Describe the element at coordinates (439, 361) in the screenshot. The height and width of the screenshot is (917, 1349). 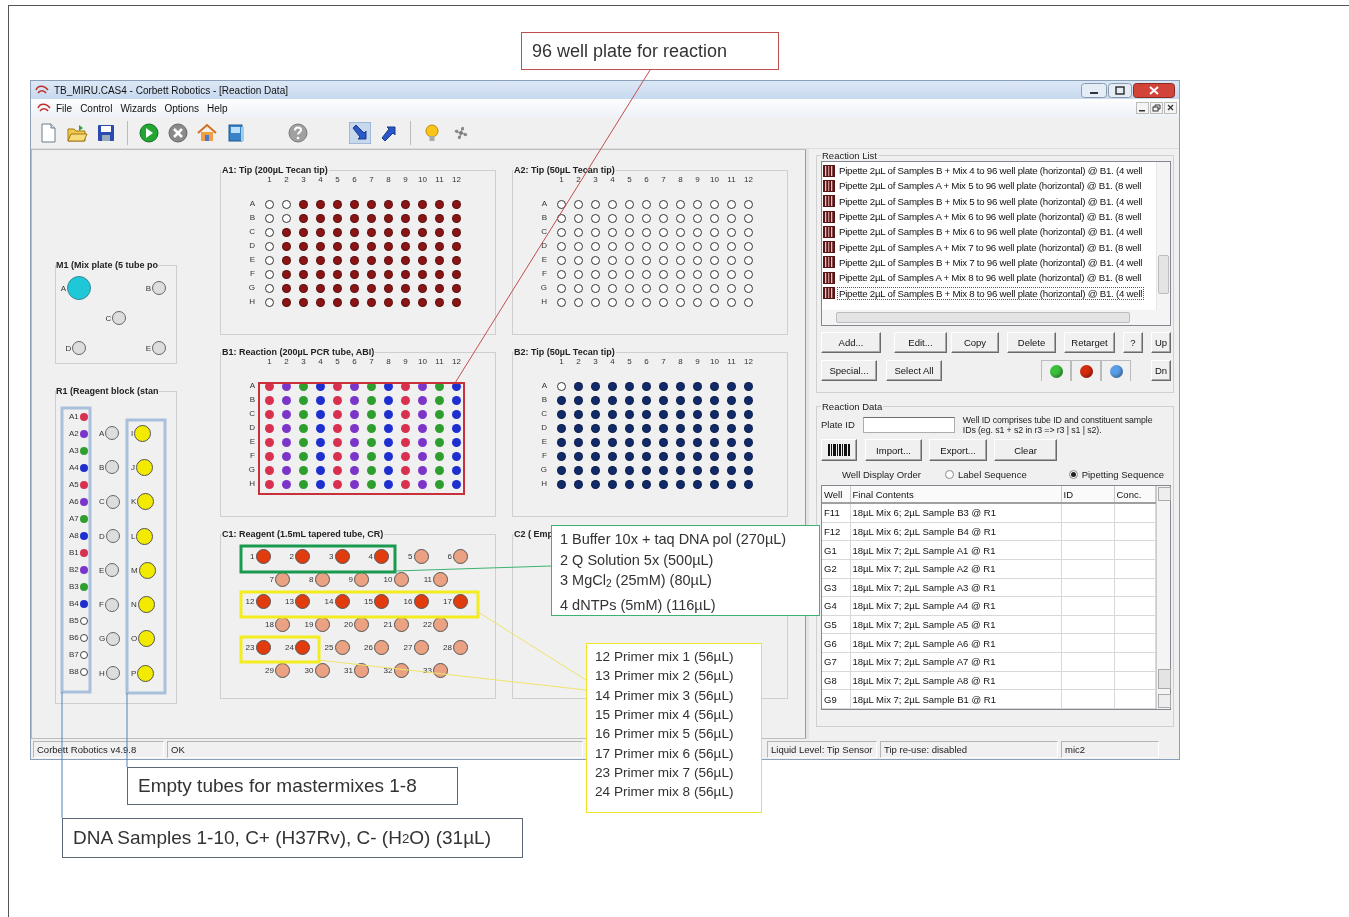
I see `column-number: 11` at that location.